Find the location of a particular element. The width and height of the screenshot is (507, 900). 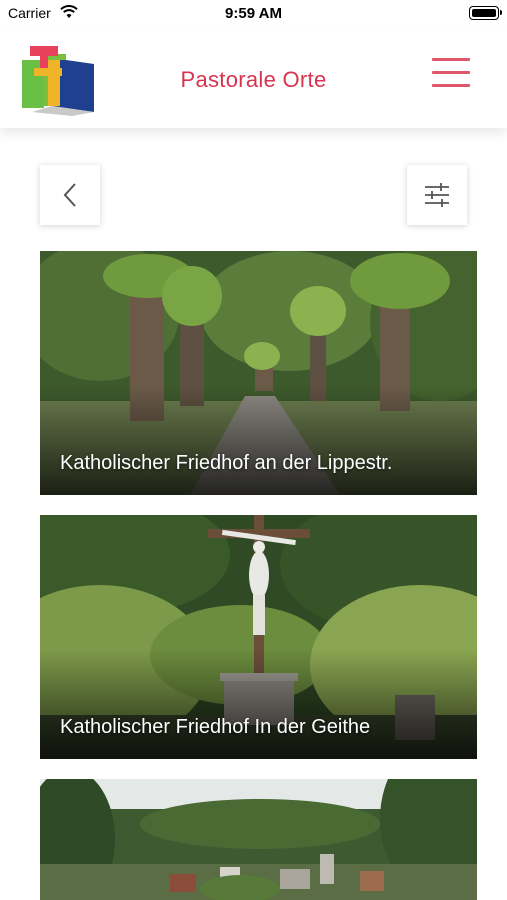

place-name: Katholischer Friedhof an der Lippestr. is located at coordinates (226, 463).